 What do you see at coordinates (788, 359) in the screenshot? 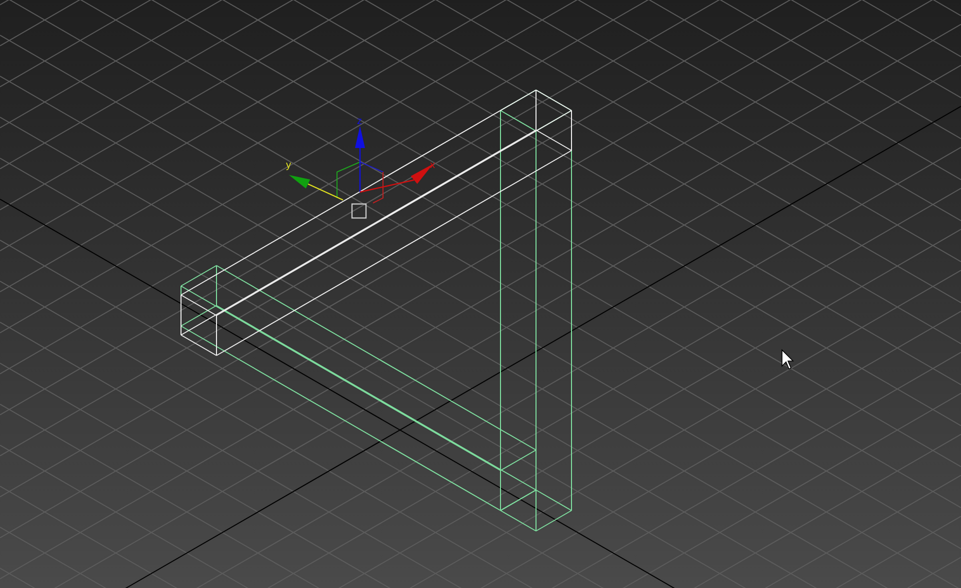
I see `mouse-cursor-icon` at bounding box center [788, 359].